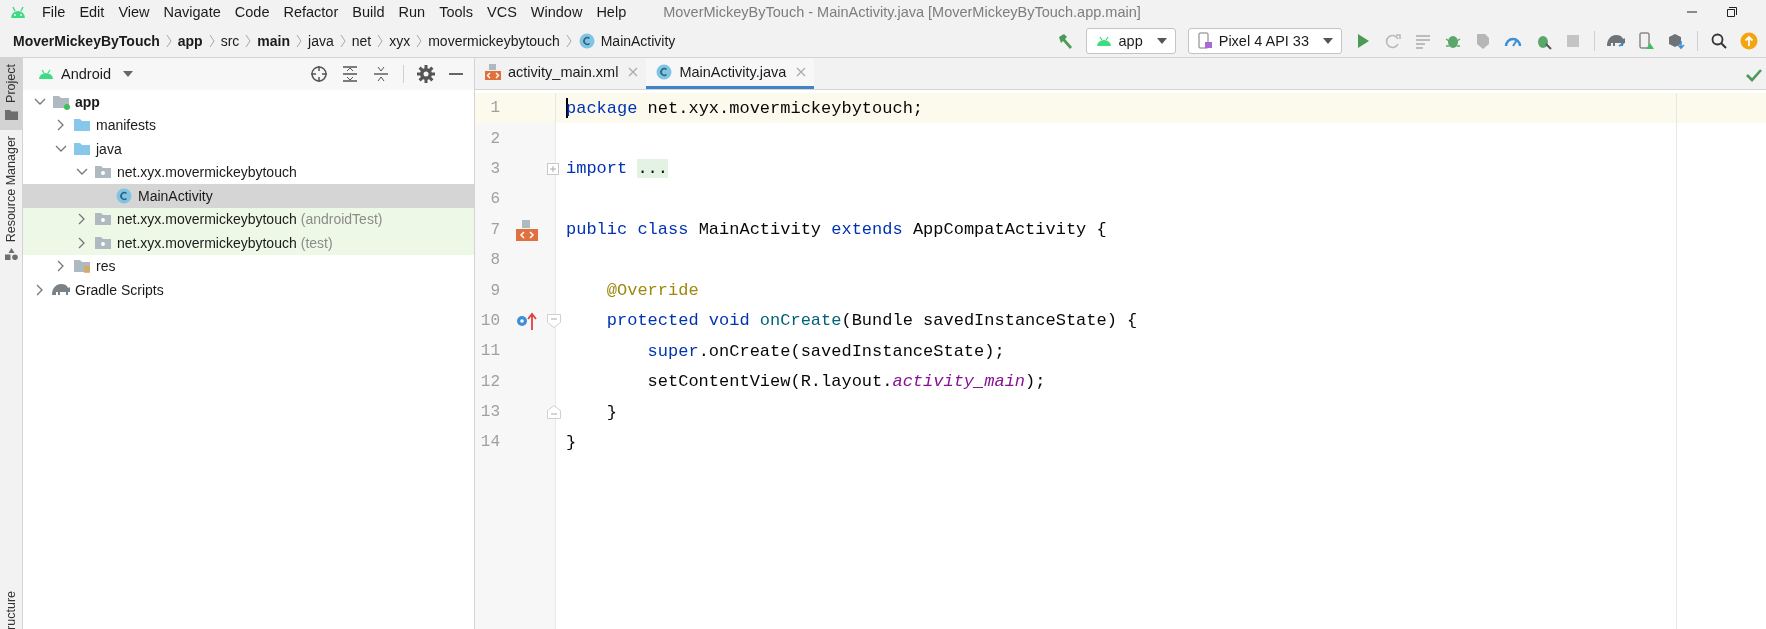 This screenshot has width=1766, height=629. I want to click on restore-icon, so click(1732, 12).